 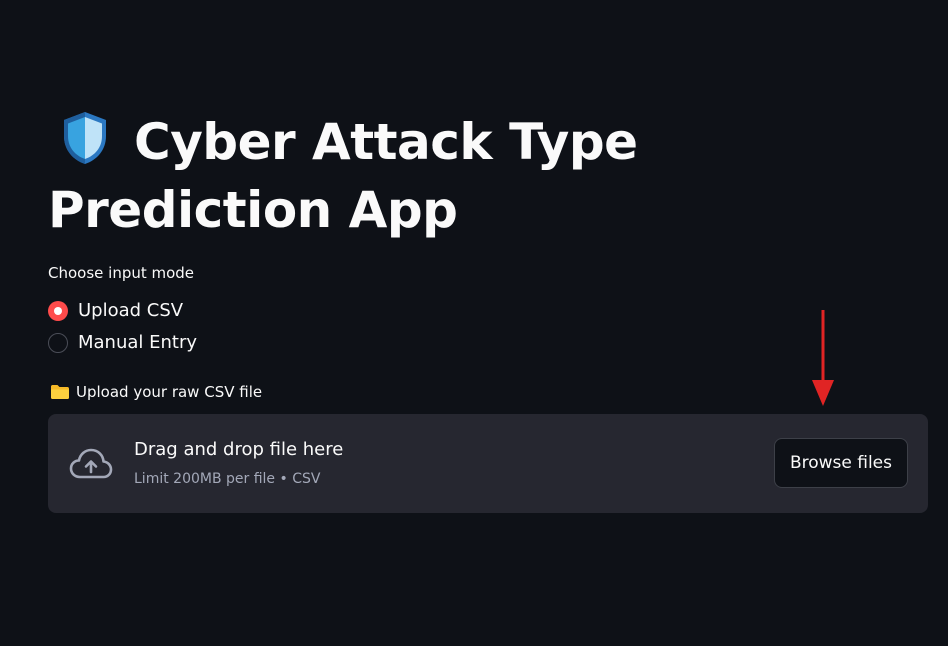 What do you see at coordinates (91, 463) in the screenshot?
I see `cloud-upload-icon` at bounding box center [91, 463].